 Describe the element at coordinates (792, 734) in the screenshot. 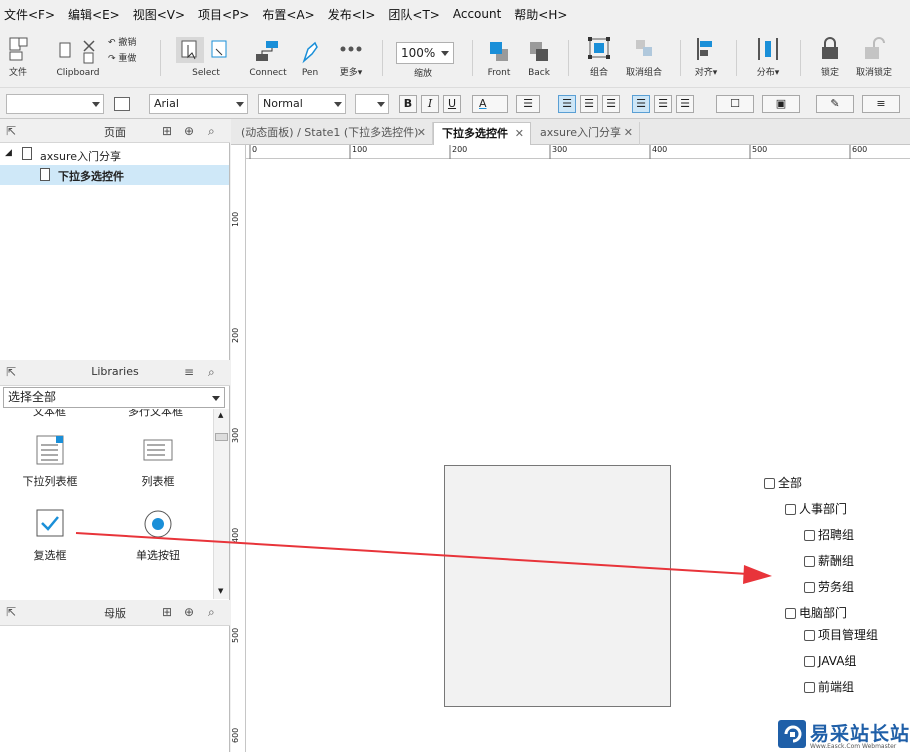

I see `watermark-icon` at that location.